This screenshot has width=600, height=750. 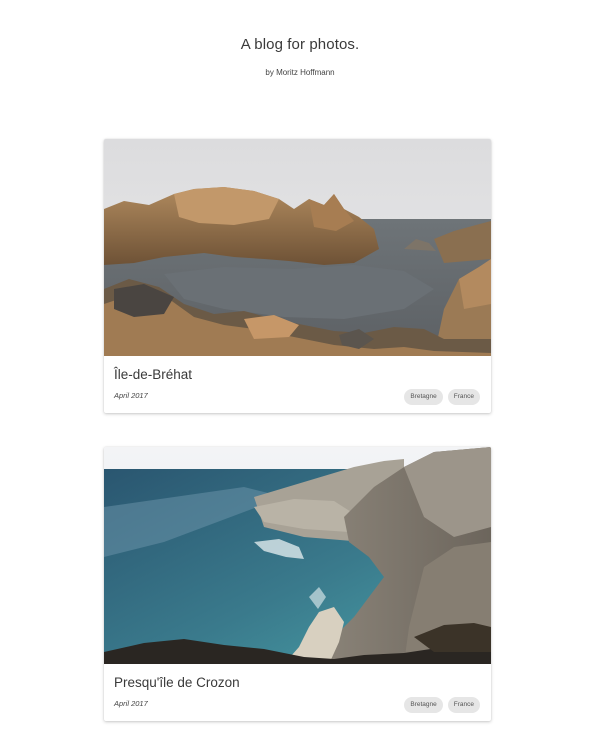 What do you see at coordinates (153, 374) in the screenshot?
I see `post-title: Île-de-Bréhat` at bounding box center [153, 374].